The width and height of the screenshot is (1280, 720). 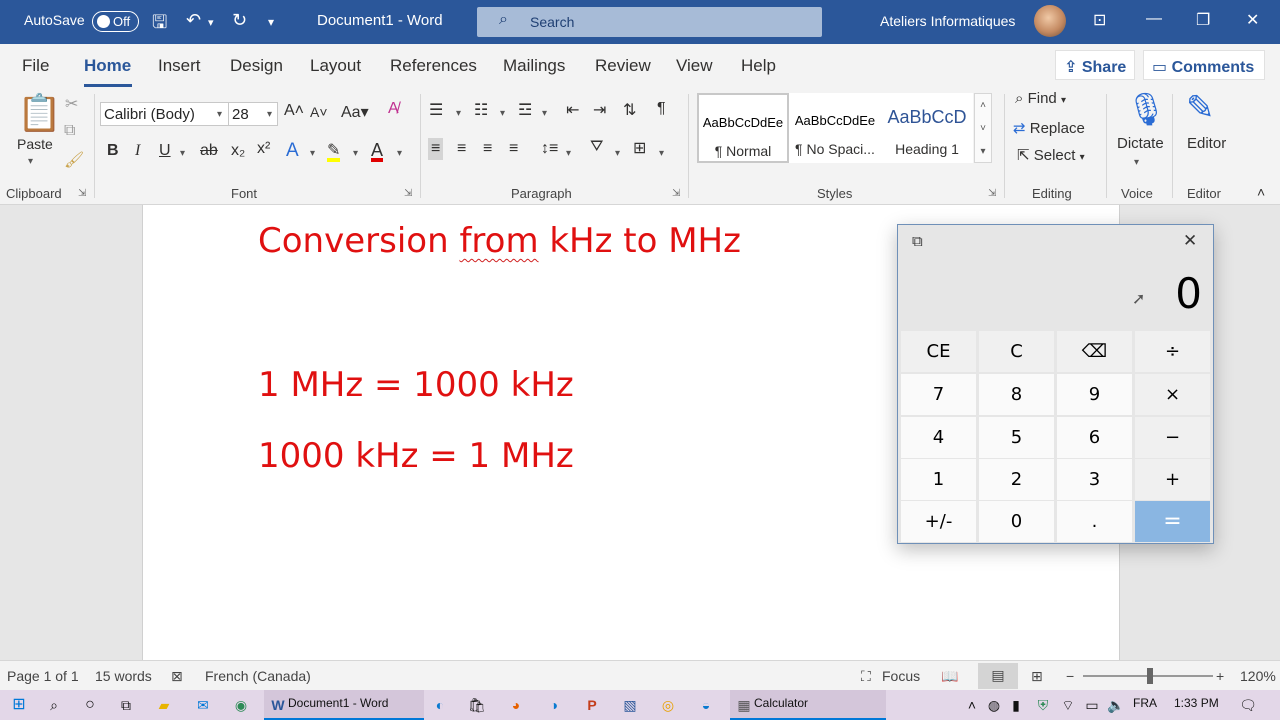 What do you see at coordinates (1145, 703) in the screenshot?
I see `input-language: FRA` at bounding box center [1145, 703].